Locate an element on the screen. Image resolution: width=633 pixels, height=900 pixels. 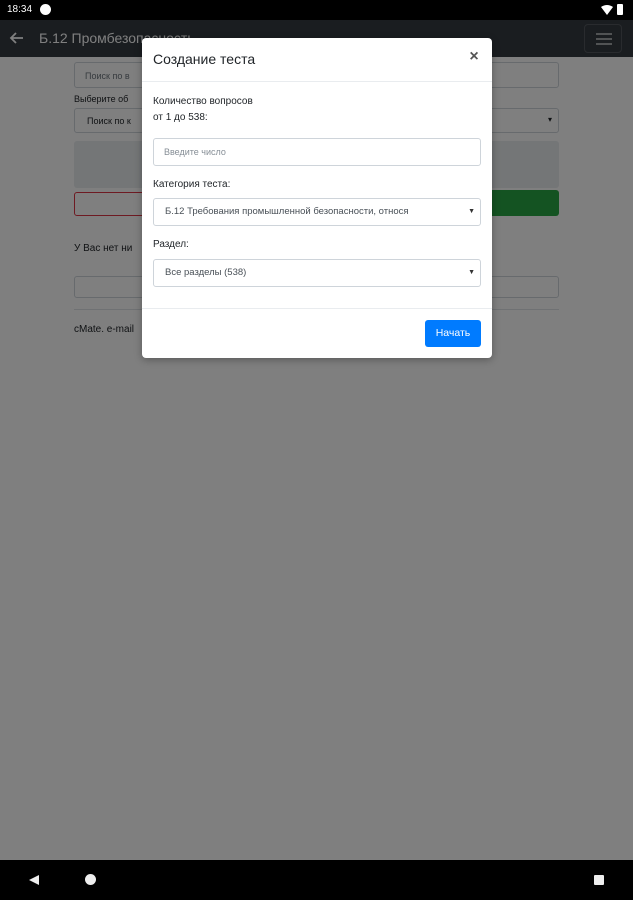
nav-home-icon is located at coordinates (90, 879).